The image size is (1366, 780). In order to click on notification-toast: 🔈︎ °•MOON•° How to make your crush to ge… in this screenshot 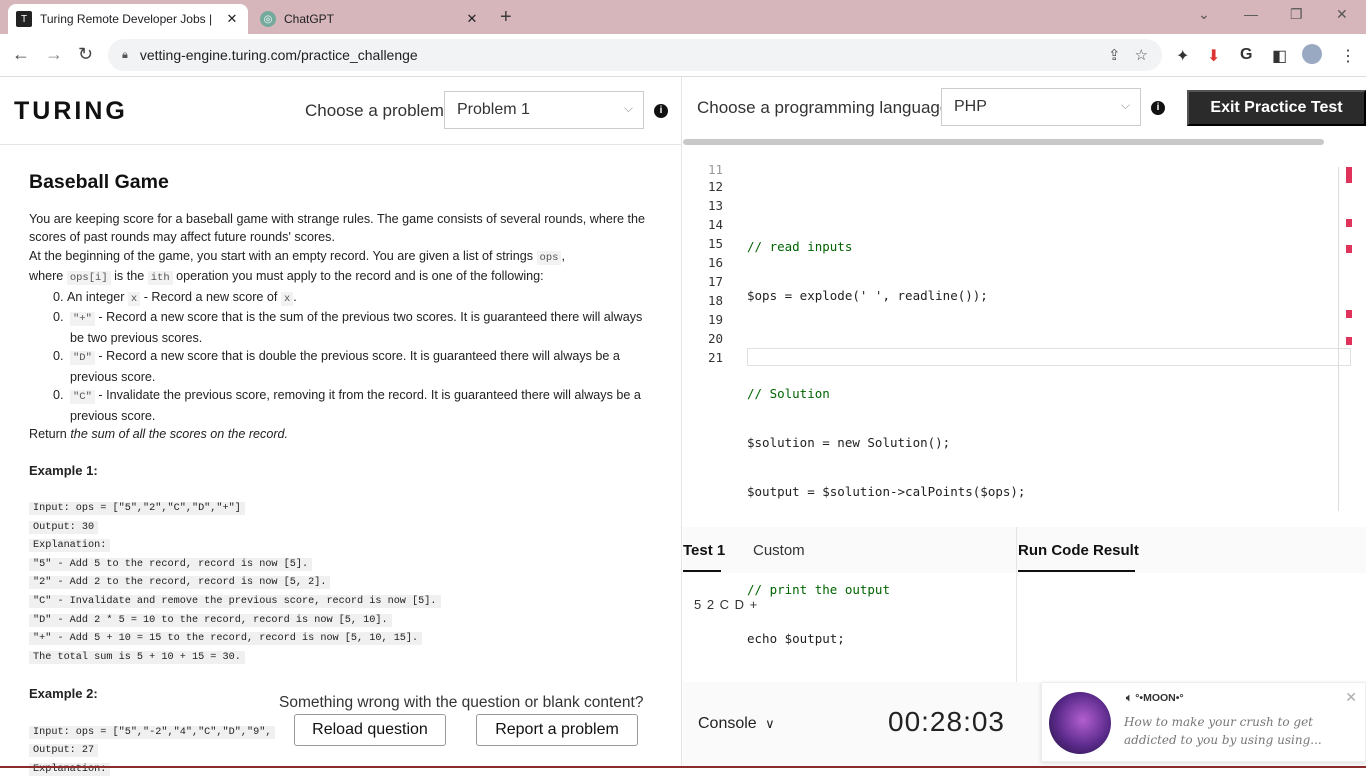, I will do `click(1203, 722)`.